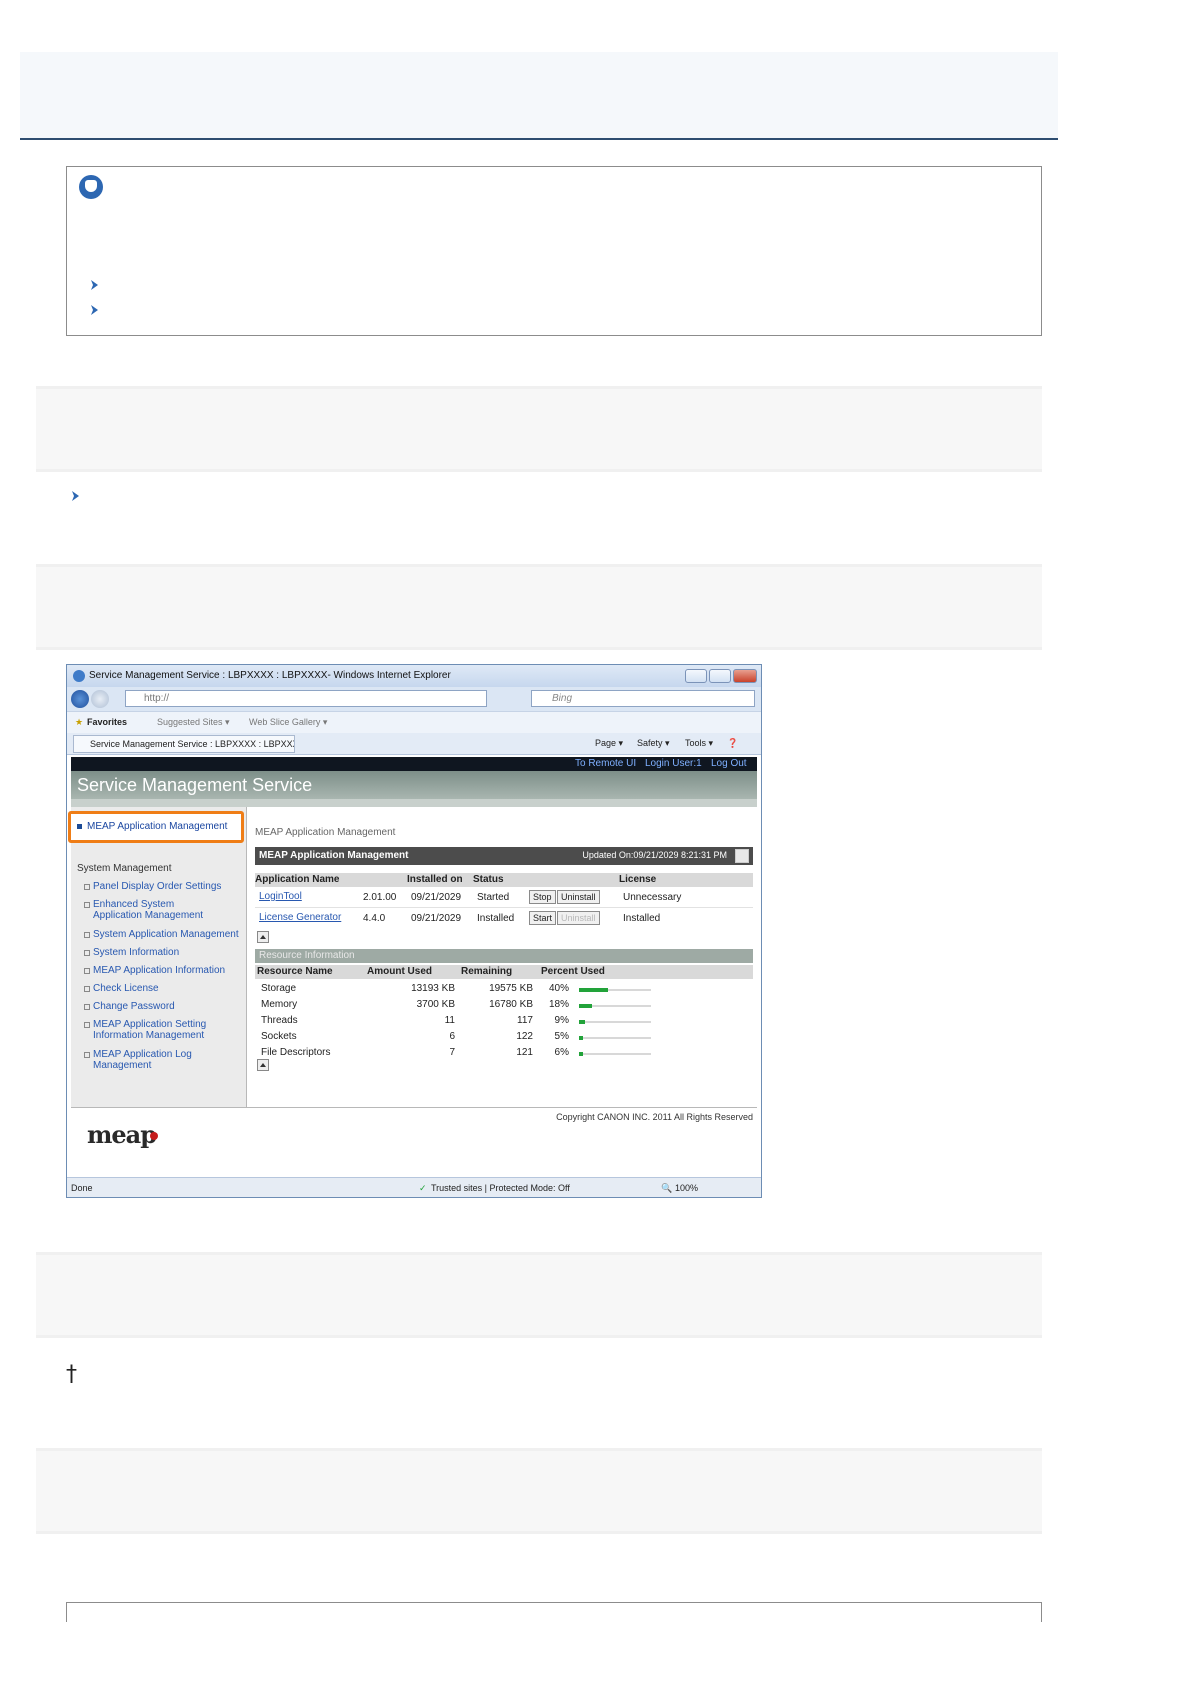  I want to click on sidebar-item-check-license: Check License, so click(153, 988).